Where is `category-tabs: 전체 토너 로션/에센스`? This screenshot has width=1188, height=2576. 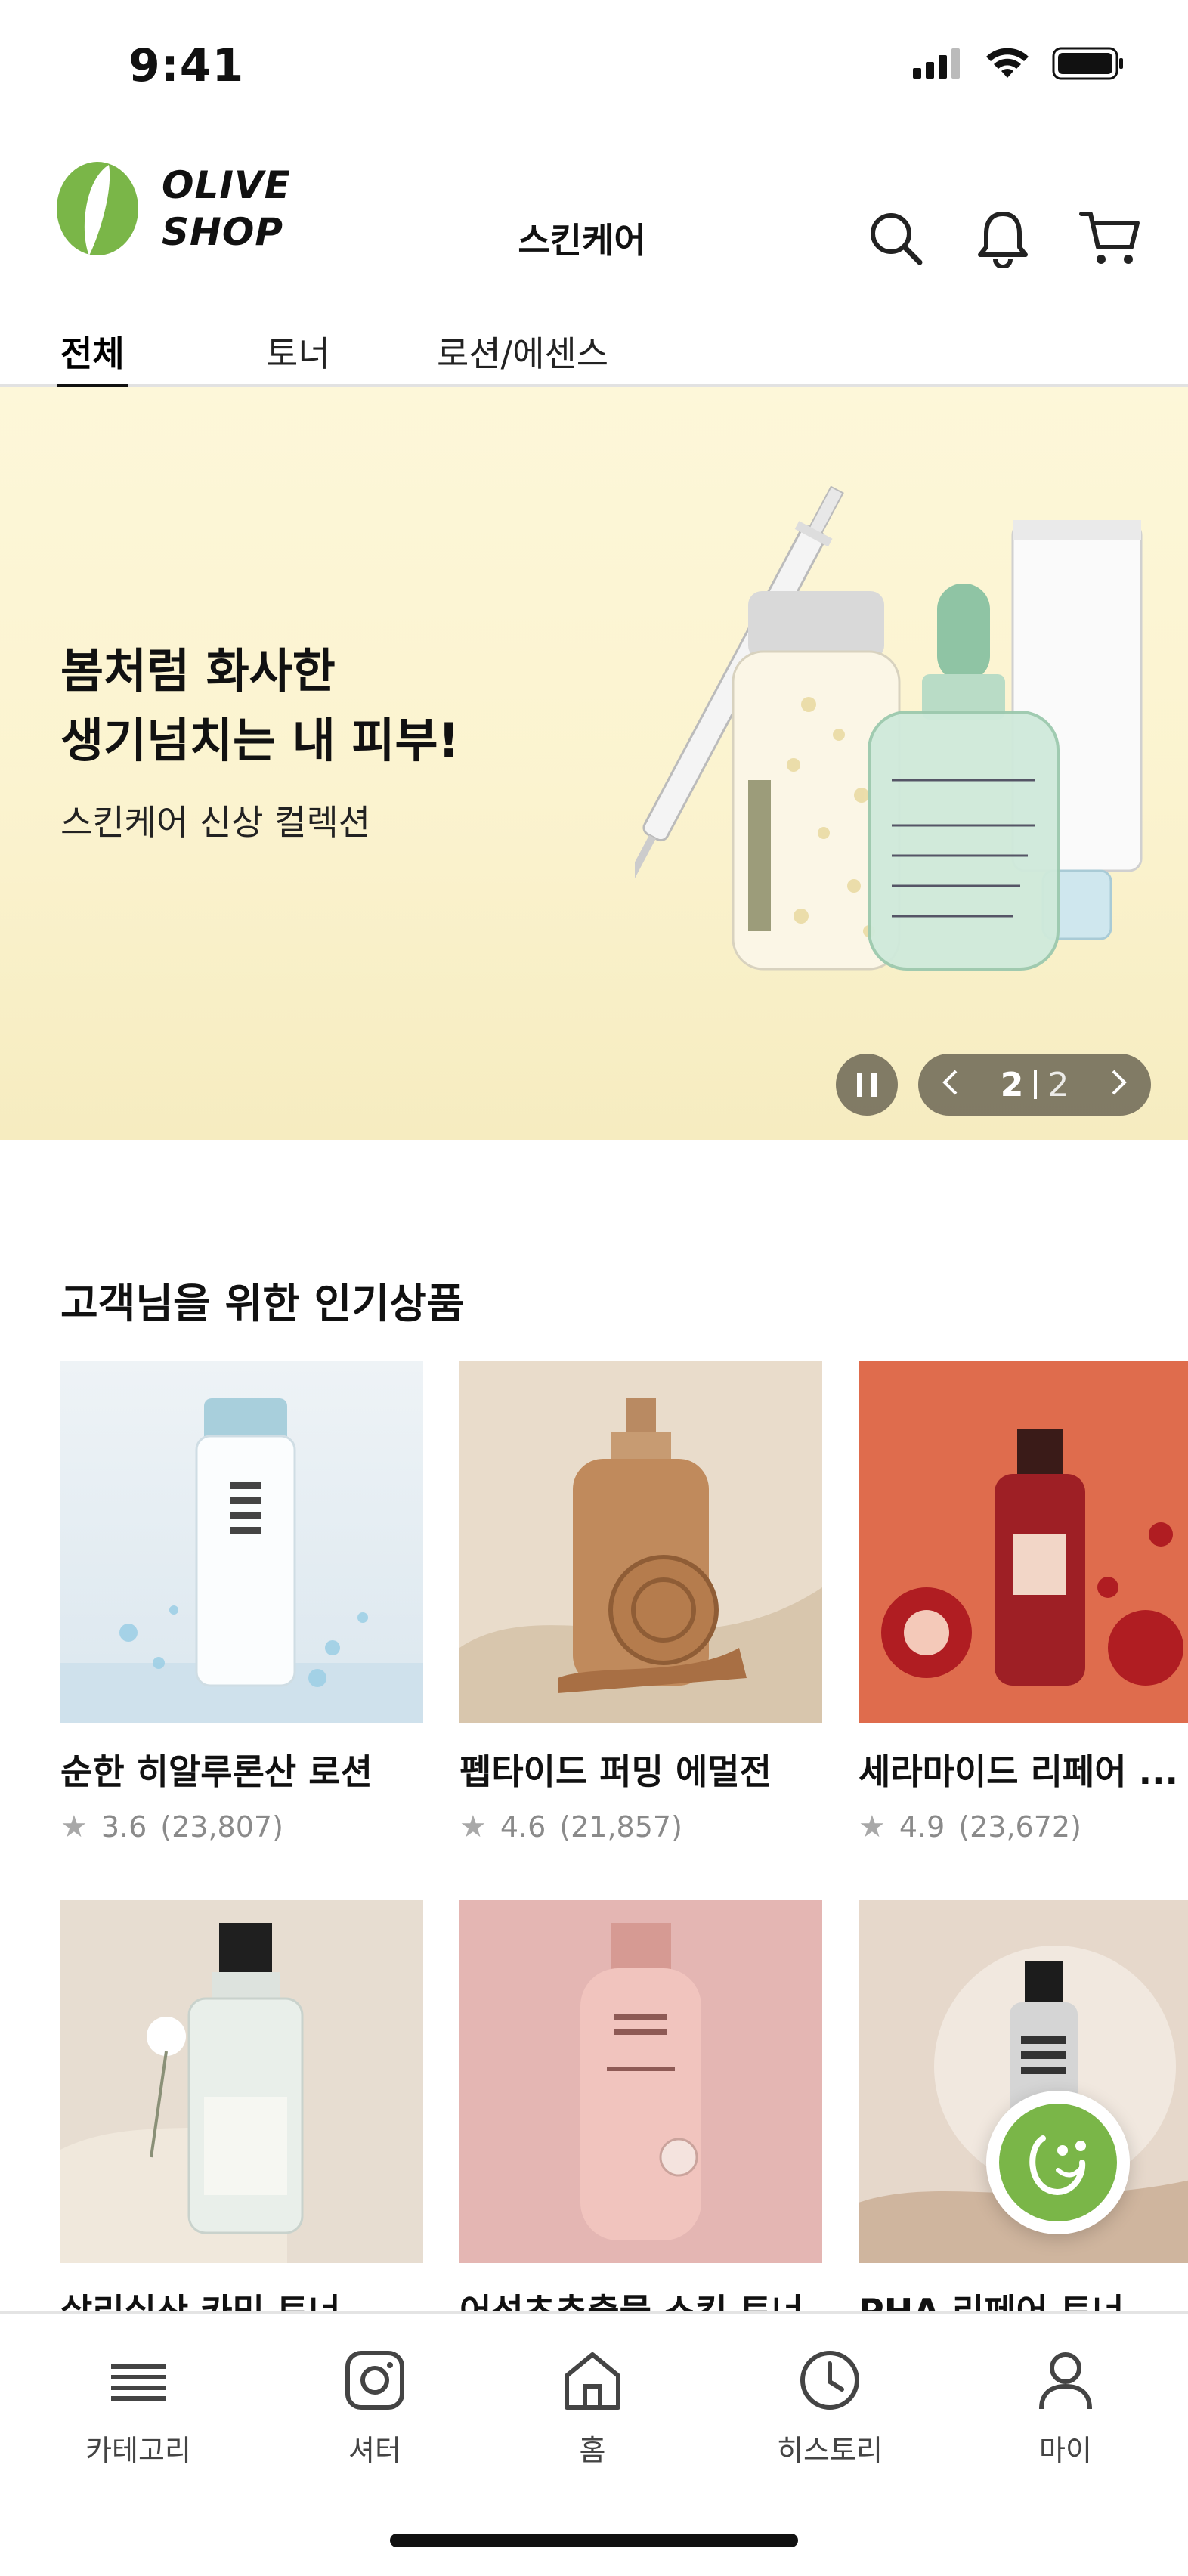 category-tabs: 전체 토너 로션/에센스 is located at coordinates (594, 353).